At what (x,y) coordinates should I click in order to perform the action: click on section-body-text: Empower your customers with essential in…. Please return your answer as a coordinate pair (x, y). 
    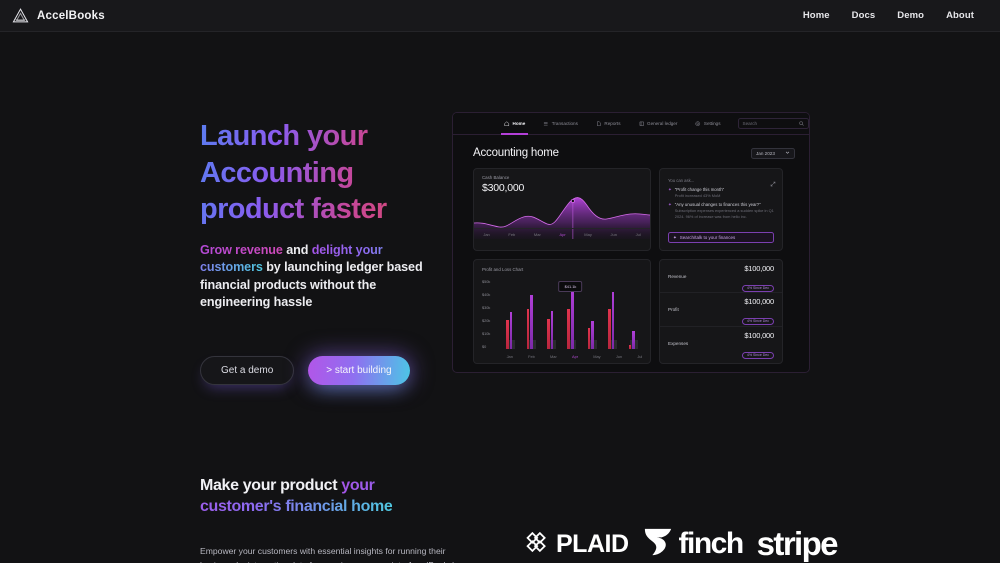
    Looking at the image, I should click on (327, 554).